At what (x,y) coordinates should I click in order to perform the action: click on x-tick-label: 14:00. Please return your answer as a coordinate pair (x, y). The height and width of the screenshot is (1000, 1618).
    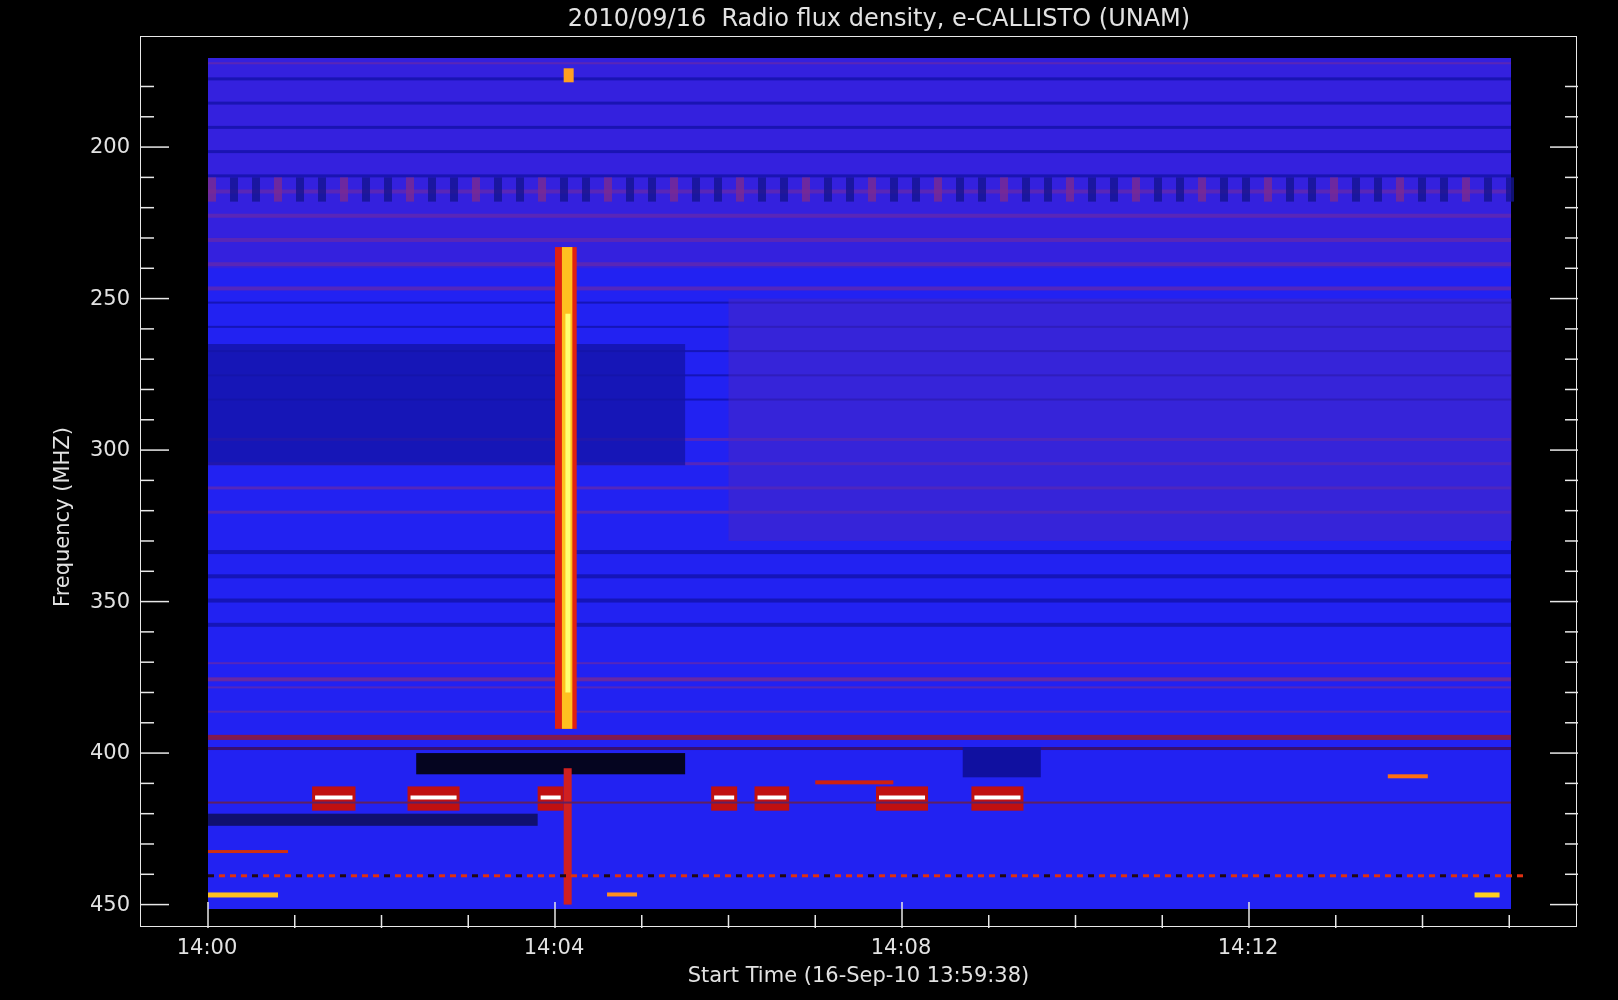
    Looking at the image, I should click on (207, 947).